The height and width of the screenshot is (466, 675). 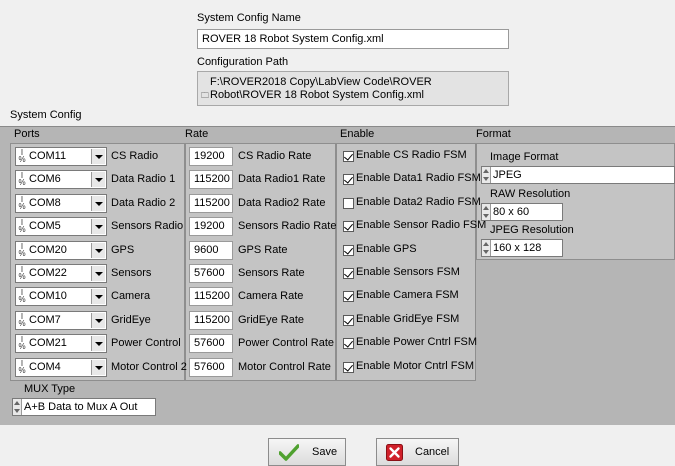 I want to click on port-select: I% COM8, so click(x=61, y=203).